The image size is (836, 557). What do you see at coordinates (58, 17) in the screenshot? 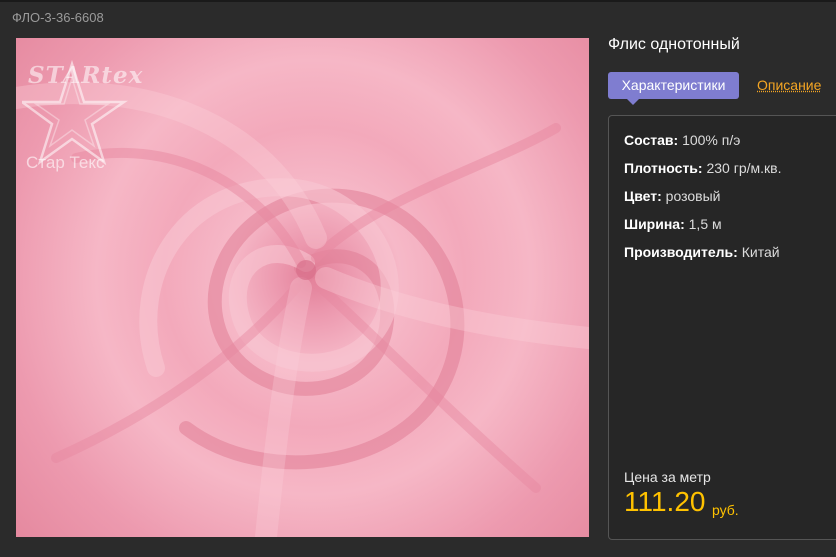
I see `product-sku: ФЛО-3-36-6608` at bounding box center [58, 17].